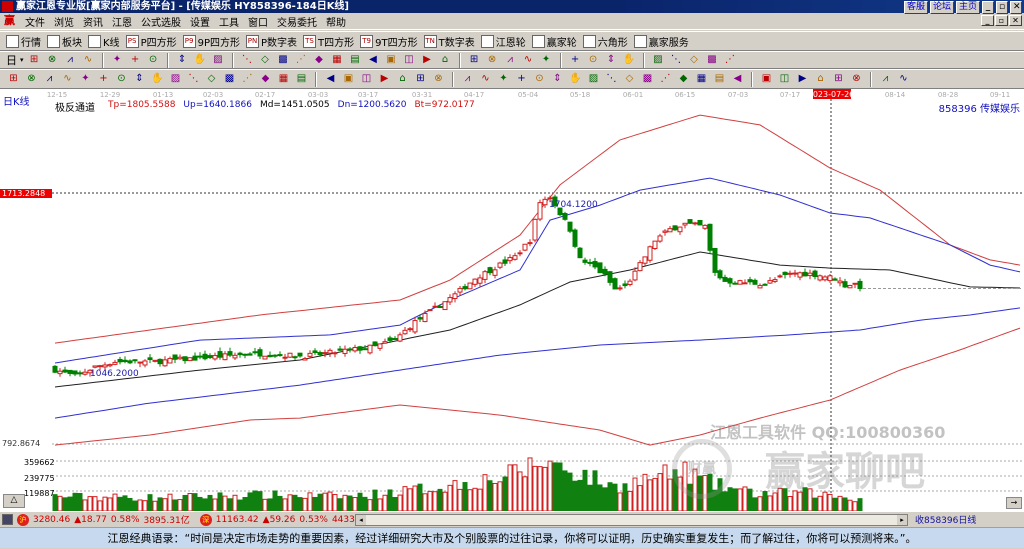 This screenshot has width=1024, height=549. I want to click on mdi-restore-button: ▫, so click(1001, 20).